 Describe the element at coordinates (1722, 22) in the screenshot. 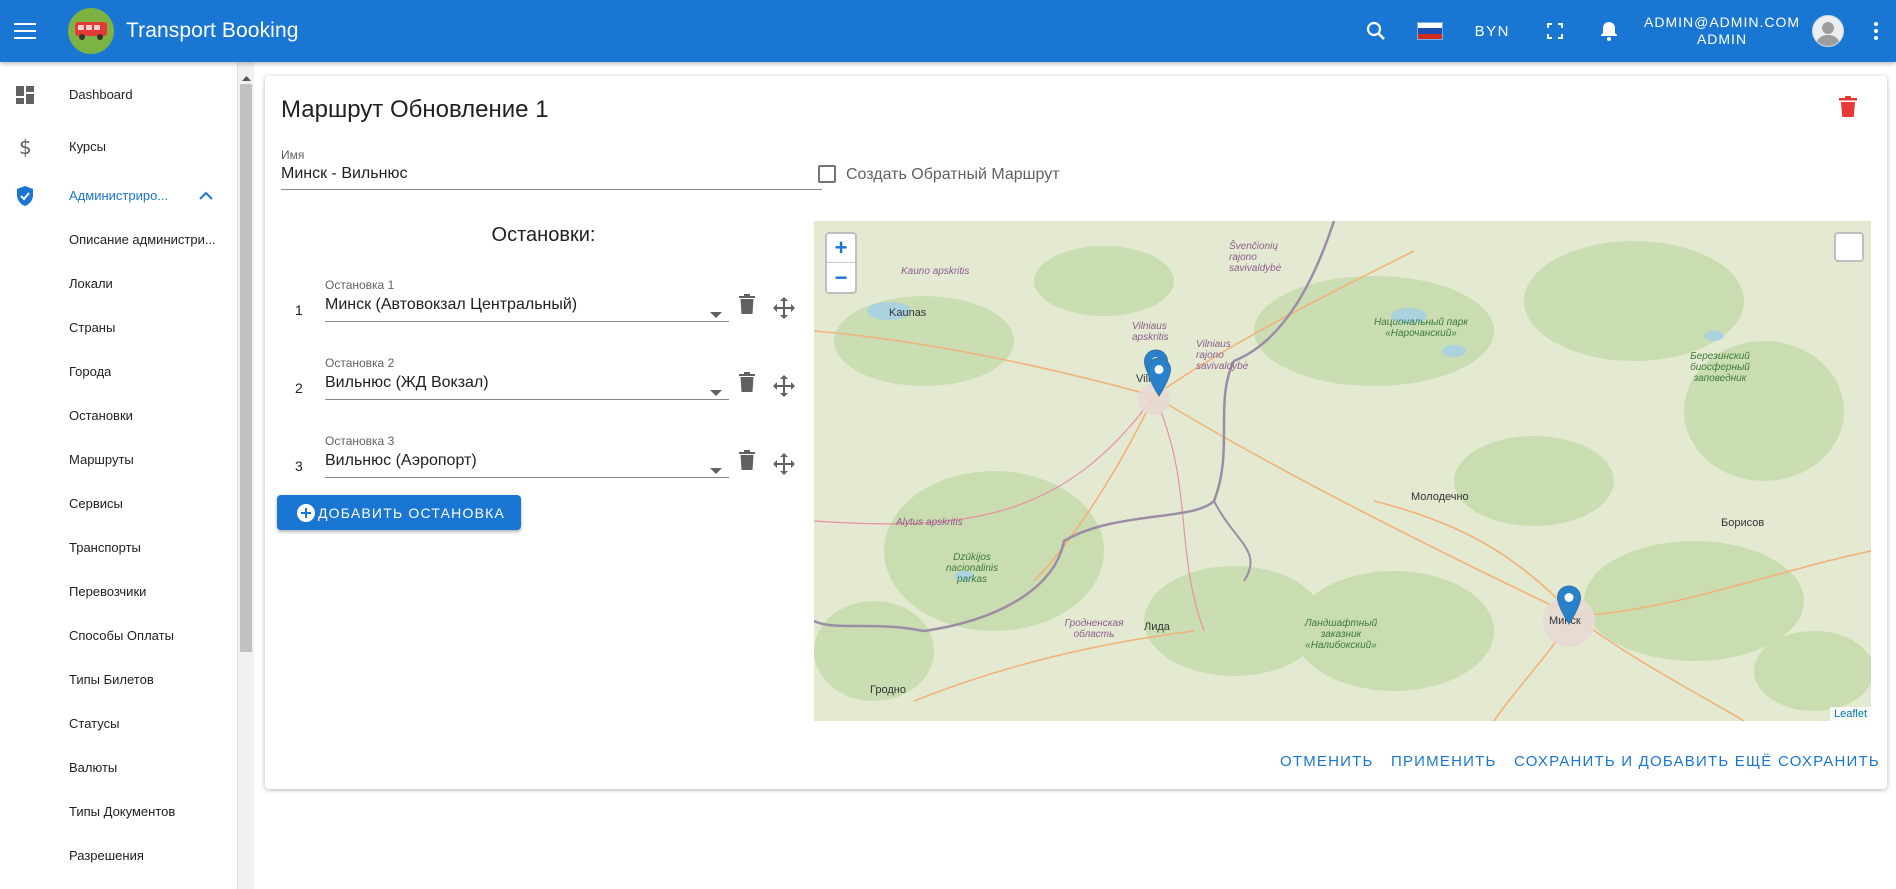

I see `user-email: ADMIN@ADMIN.COM` at that location.